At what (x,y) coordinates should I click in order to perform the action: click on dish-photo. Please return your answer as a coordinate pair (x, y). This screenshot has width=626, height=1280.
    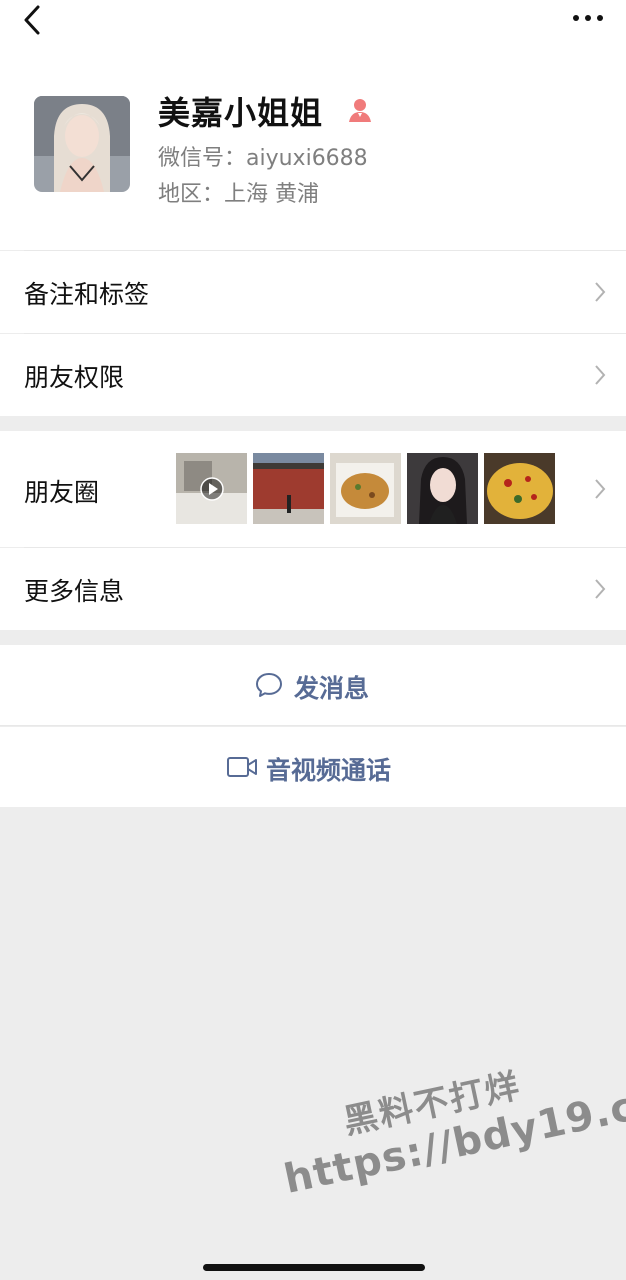
    Looking at the image, I should click on (519, 488).